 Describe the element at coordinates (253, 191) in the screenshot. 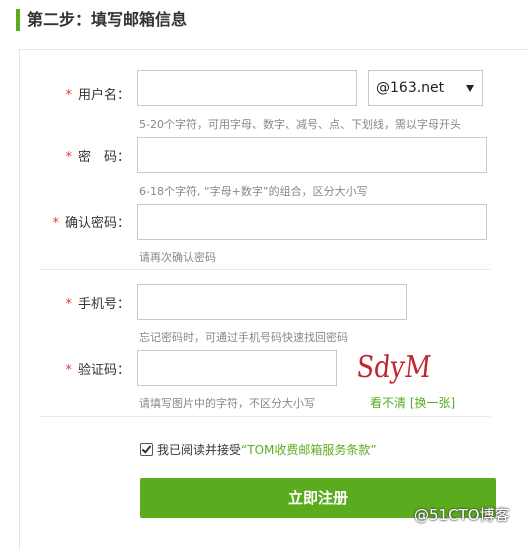

I see `password-hint: 6-18个字符, “字母+数字”的组合，区分大小写` at that location.